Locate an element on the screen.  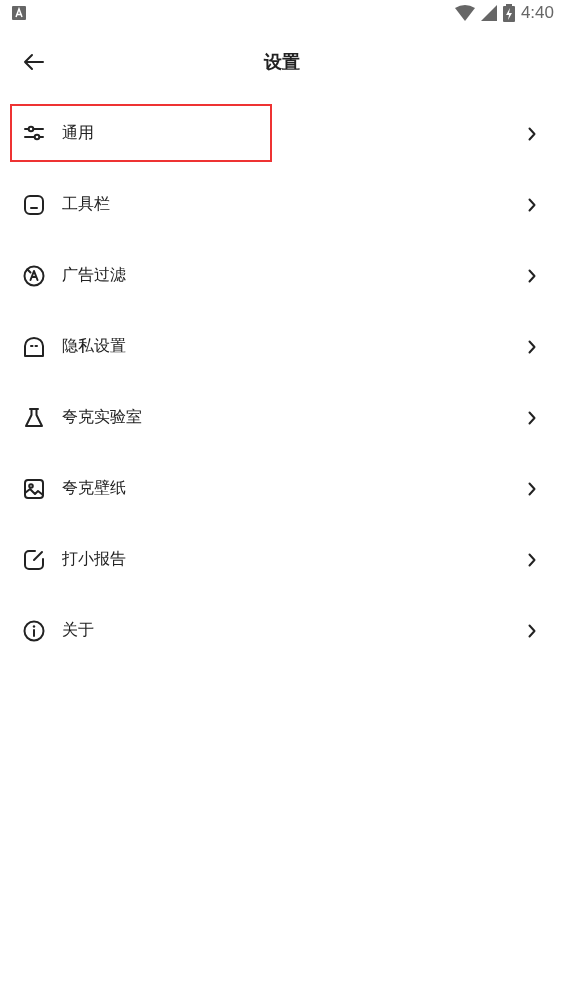
ad-block-icon is located at coordinates (34, 275).